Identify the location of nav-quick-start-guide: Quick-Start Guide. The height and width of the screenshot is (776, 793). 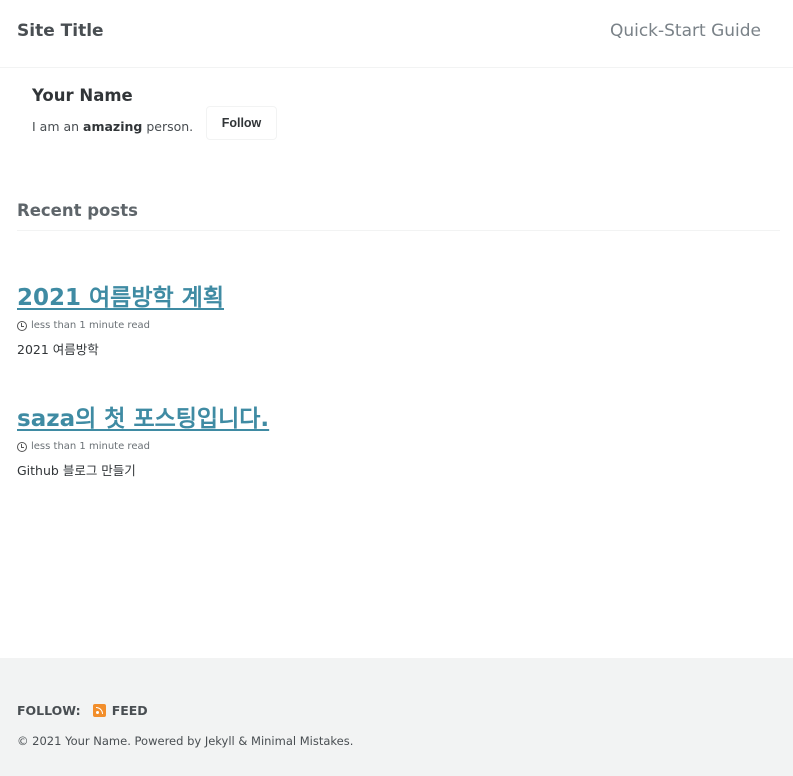
(685, 31).